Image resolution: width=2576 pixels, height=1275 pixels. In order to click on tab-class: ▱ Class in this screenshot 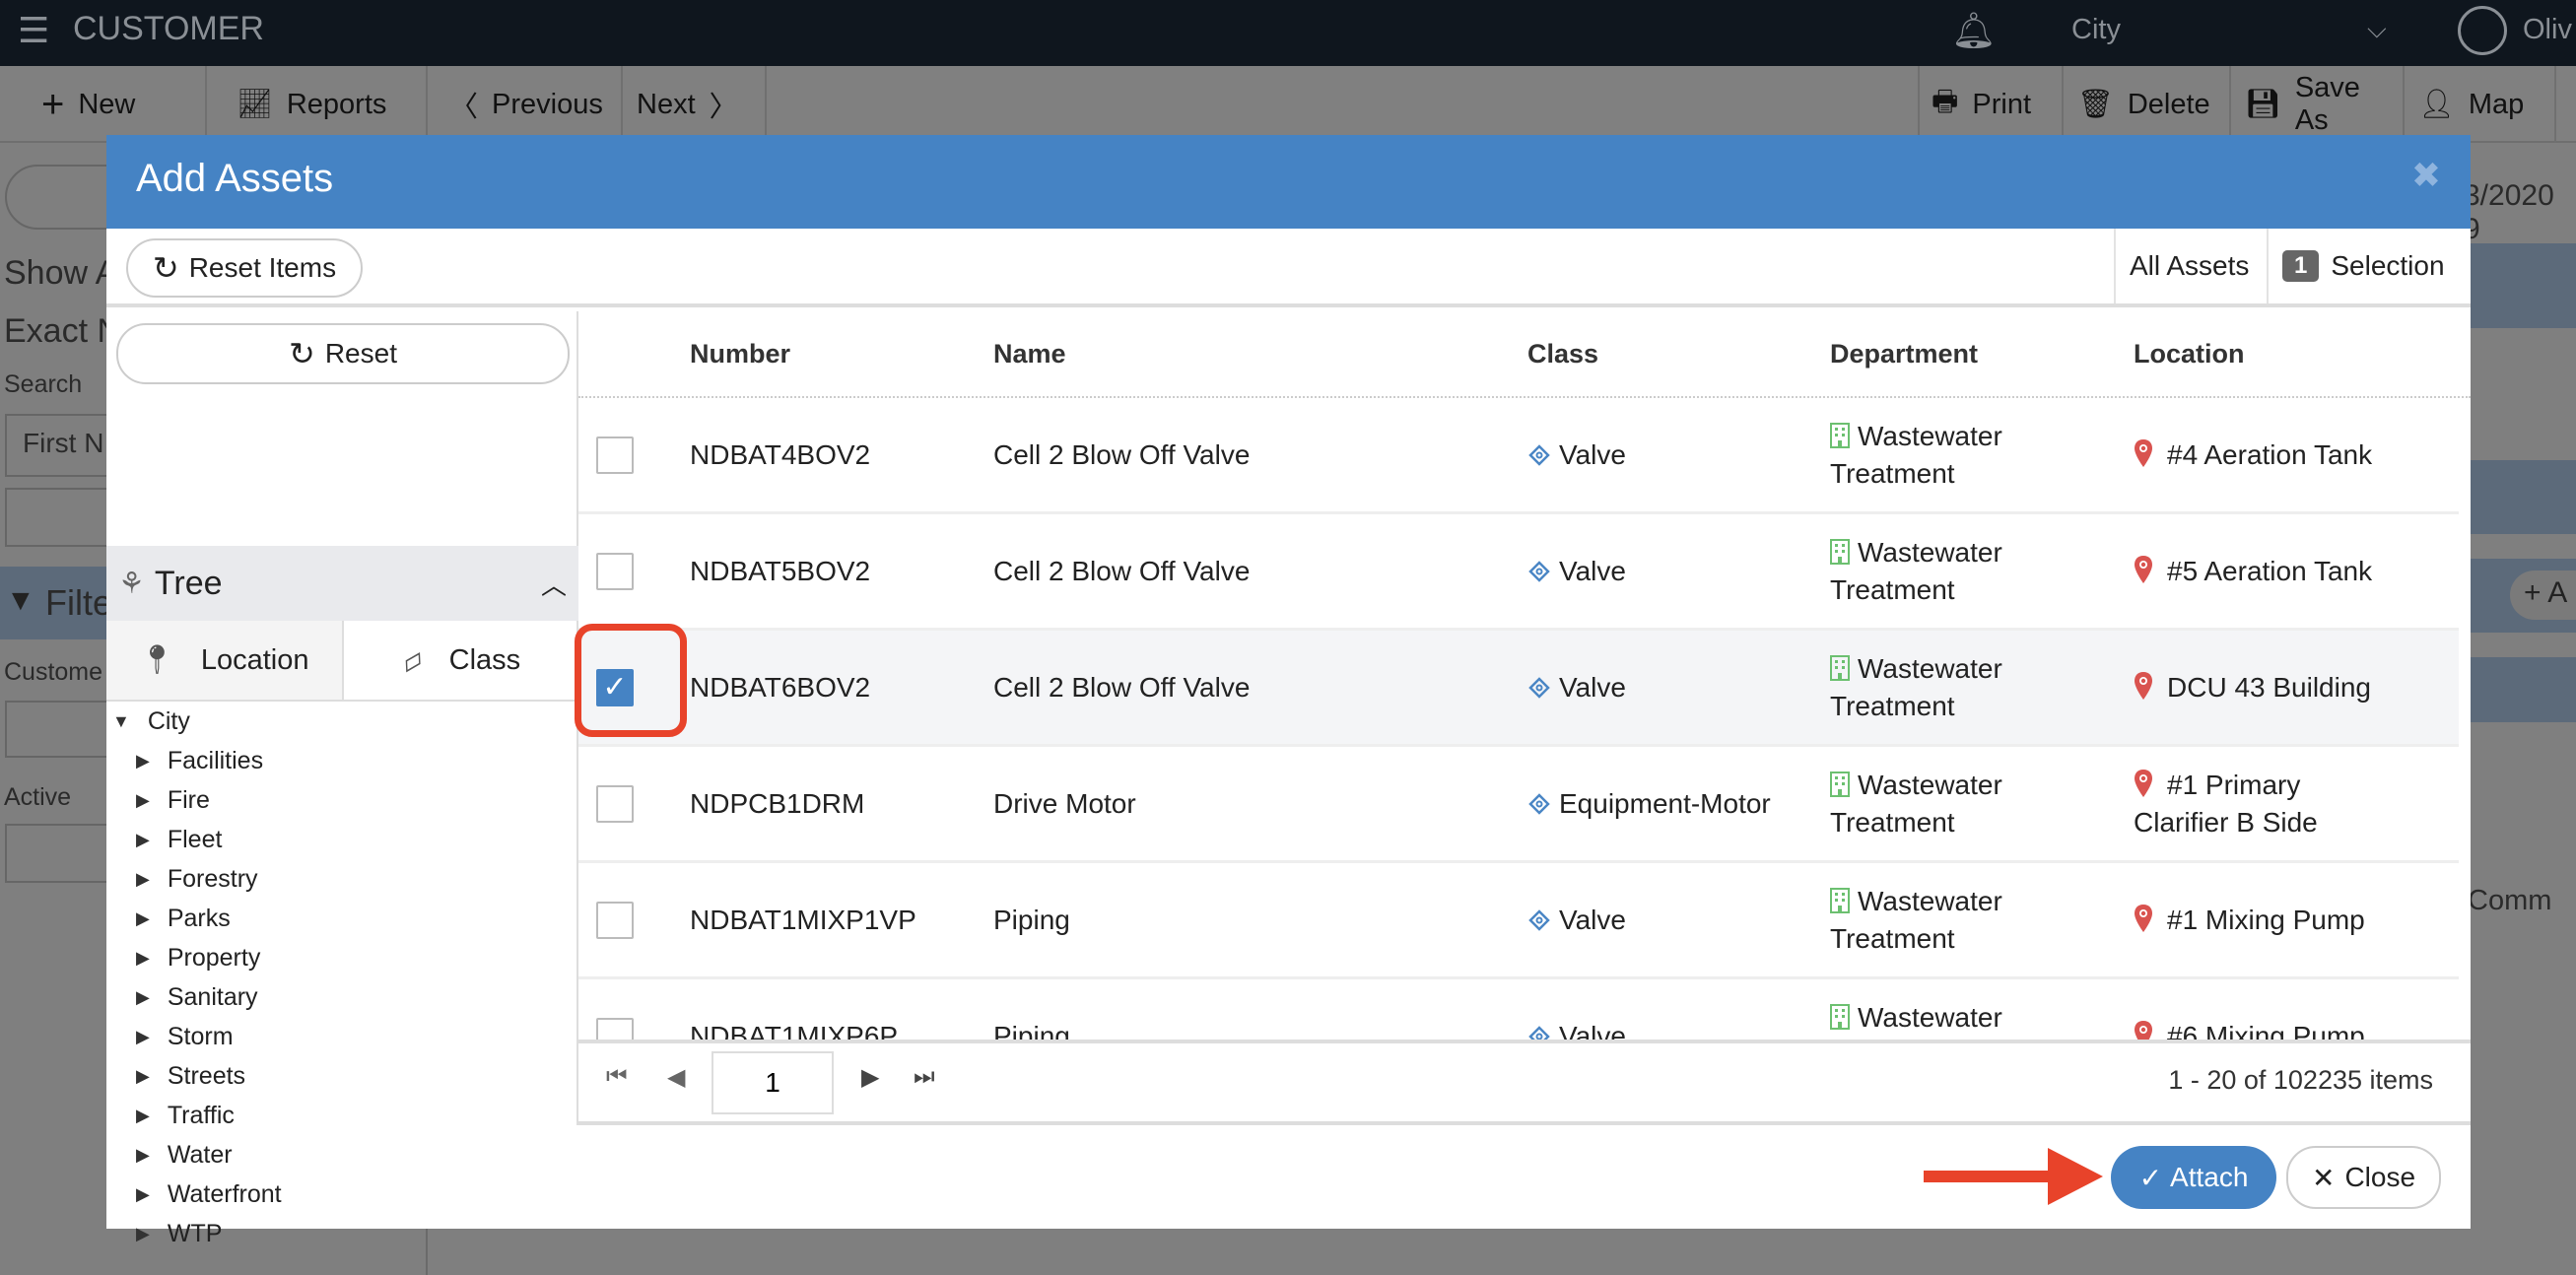, I will do `click(461, 660)`.